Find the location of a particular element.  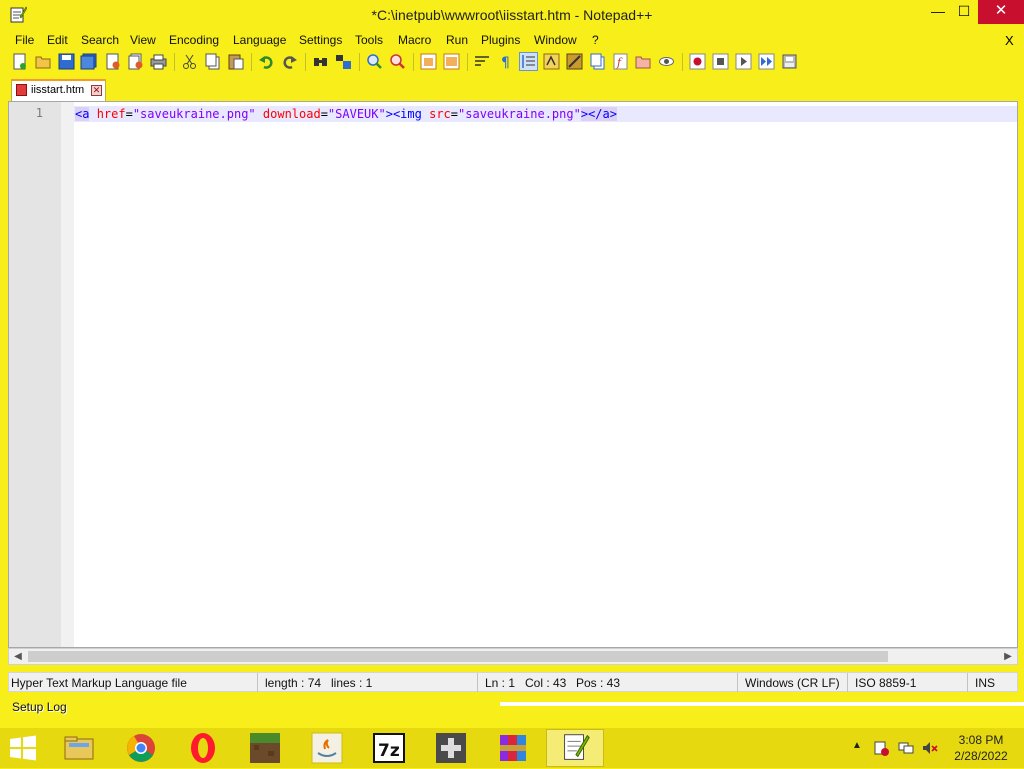

code-token: <img is located at coordinates (407, 114).